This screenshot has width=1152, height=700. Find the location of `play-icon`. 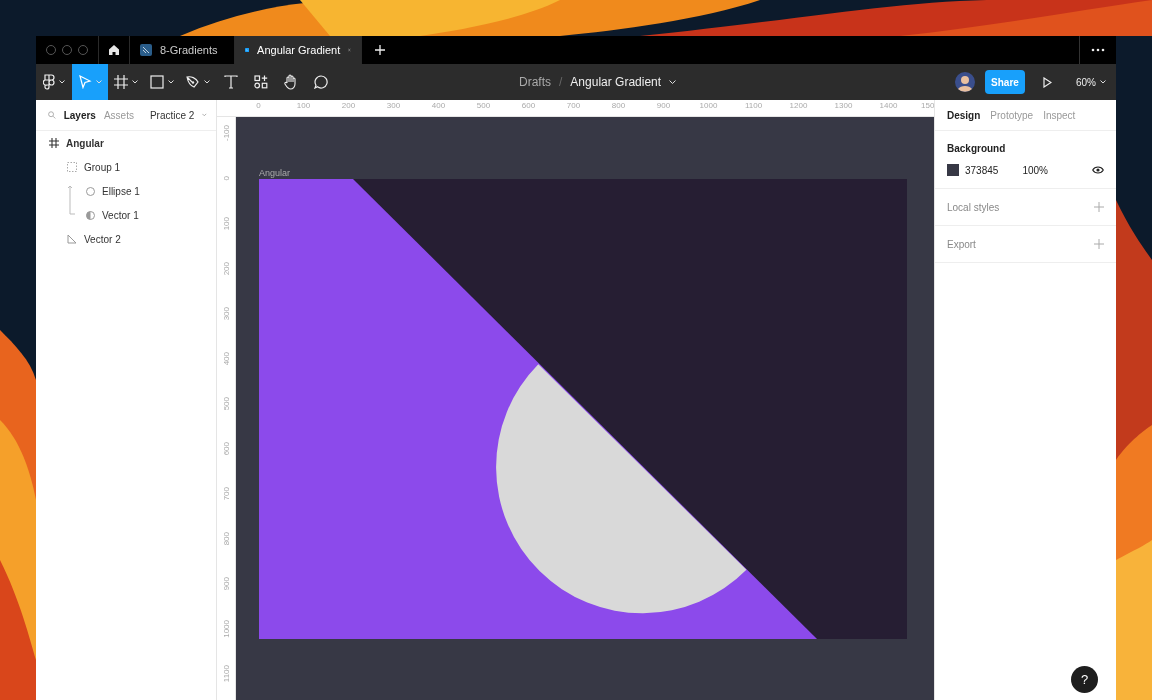

play-icon is located at coordinates (1047, 82).